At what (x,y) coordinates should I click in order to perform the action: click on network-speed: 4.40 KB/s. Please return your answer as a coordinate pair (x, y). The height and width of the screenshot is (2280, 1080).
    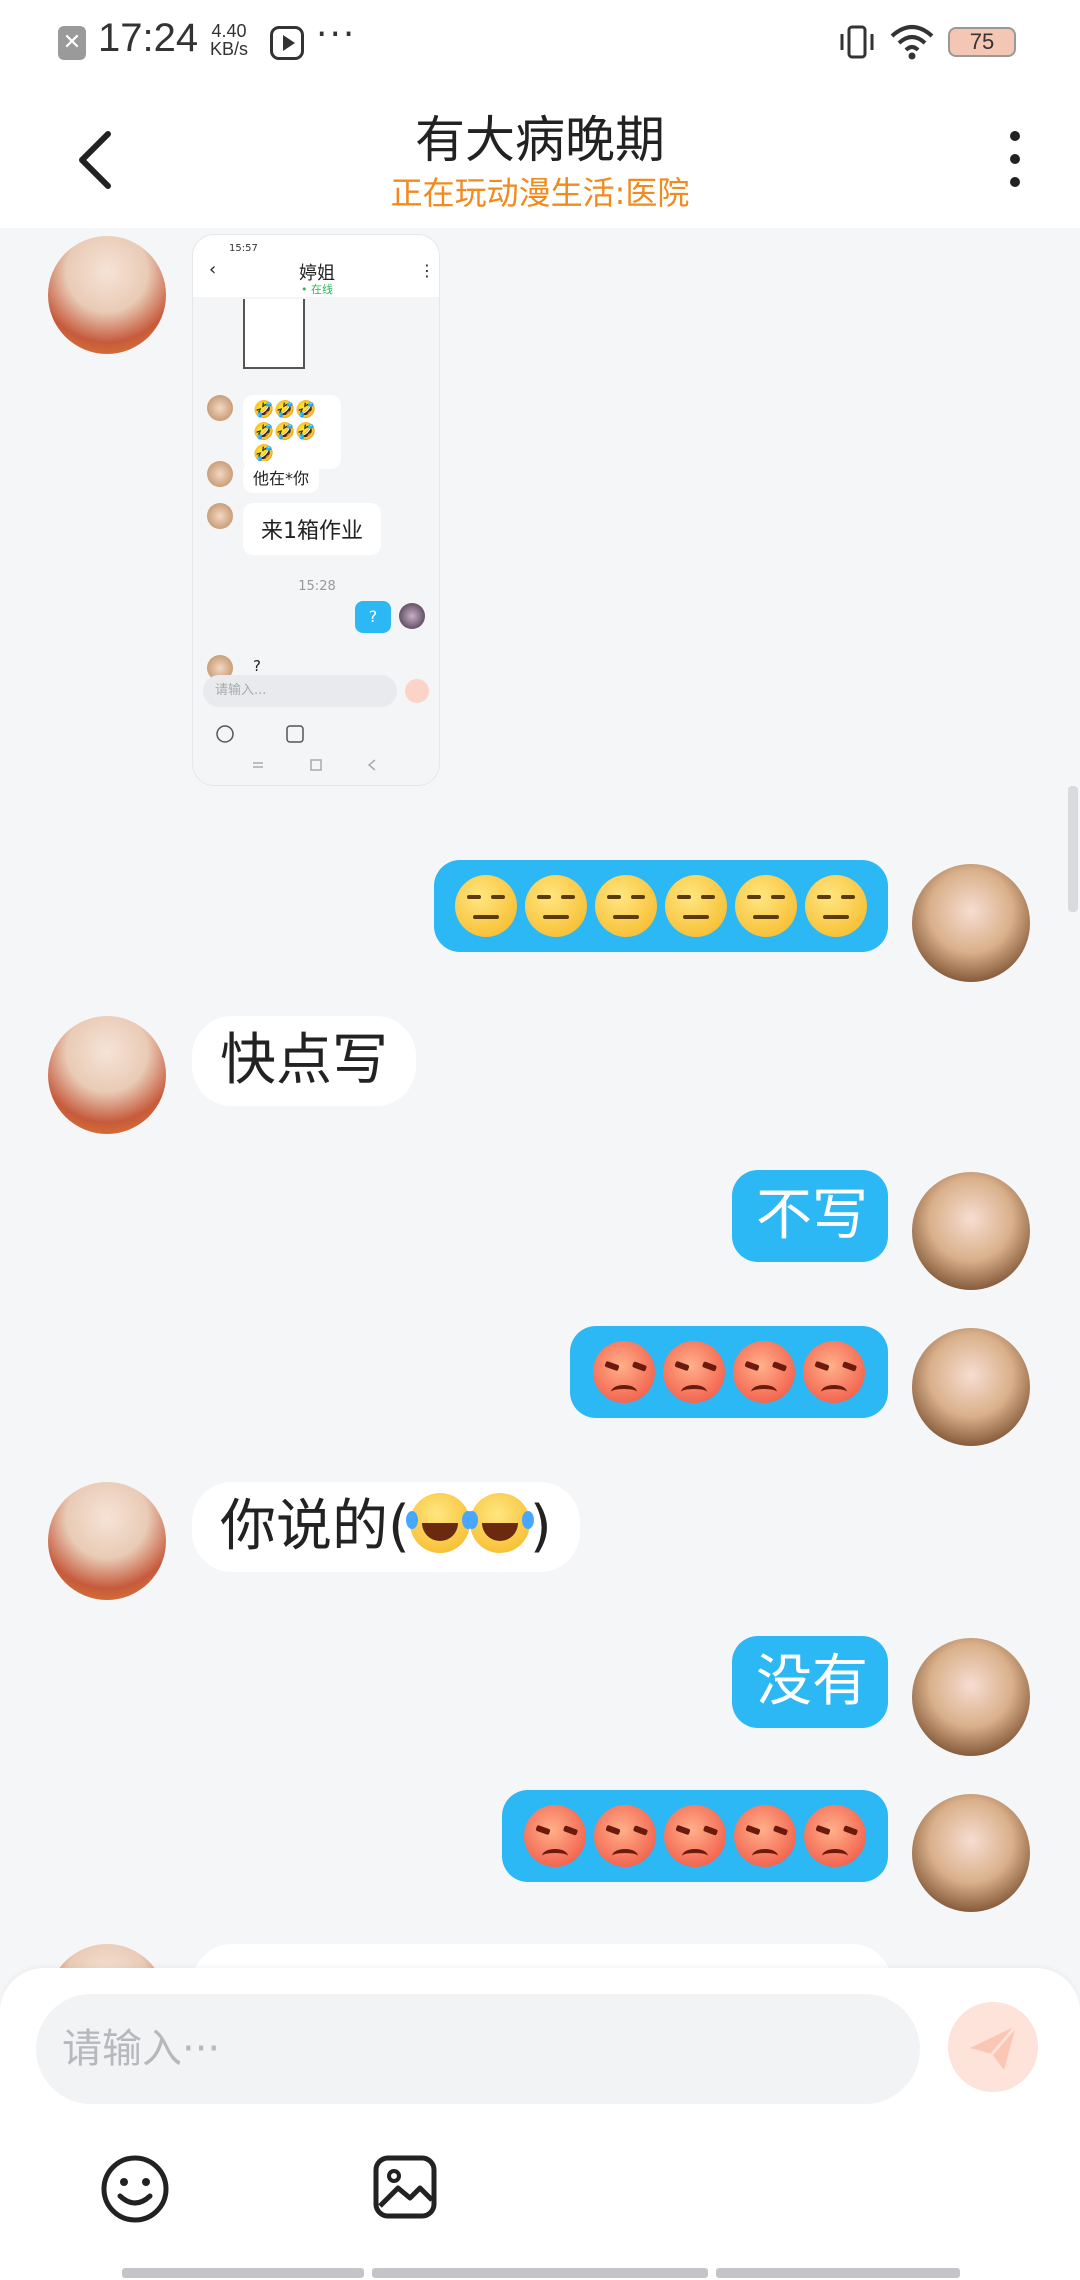
    Looking at the image, I should click on (229, 40).